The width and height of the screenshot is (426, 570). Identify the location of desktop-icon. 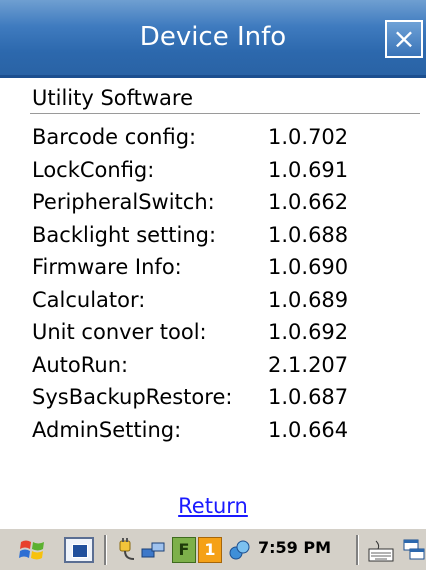
(79, 550).